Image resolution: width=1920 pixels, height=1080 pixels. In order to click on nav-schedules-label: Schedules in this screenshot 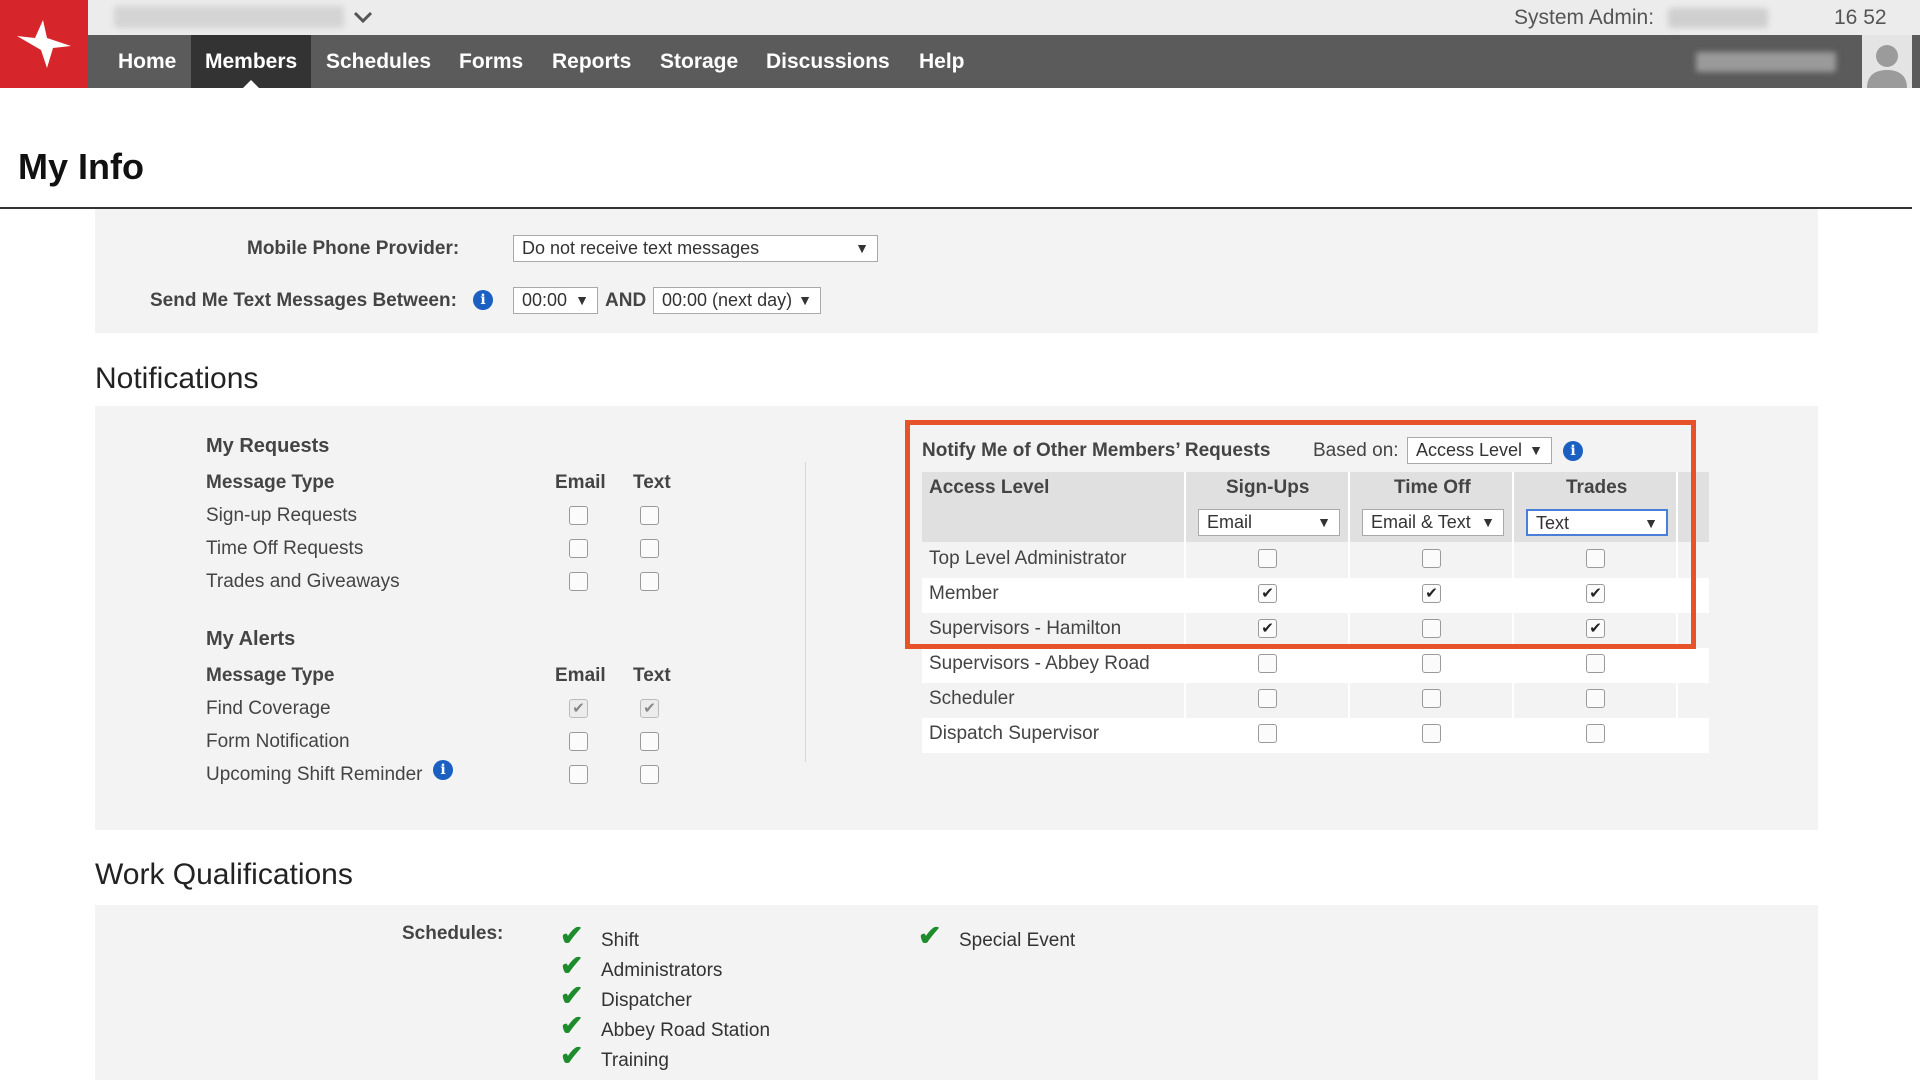, I will do `click(379, 61)`.